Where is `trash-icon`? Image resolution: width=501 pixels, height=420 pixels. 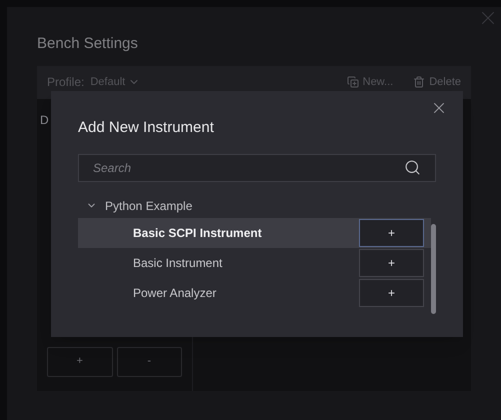 trash-icon is located at coordinates (419, 82).